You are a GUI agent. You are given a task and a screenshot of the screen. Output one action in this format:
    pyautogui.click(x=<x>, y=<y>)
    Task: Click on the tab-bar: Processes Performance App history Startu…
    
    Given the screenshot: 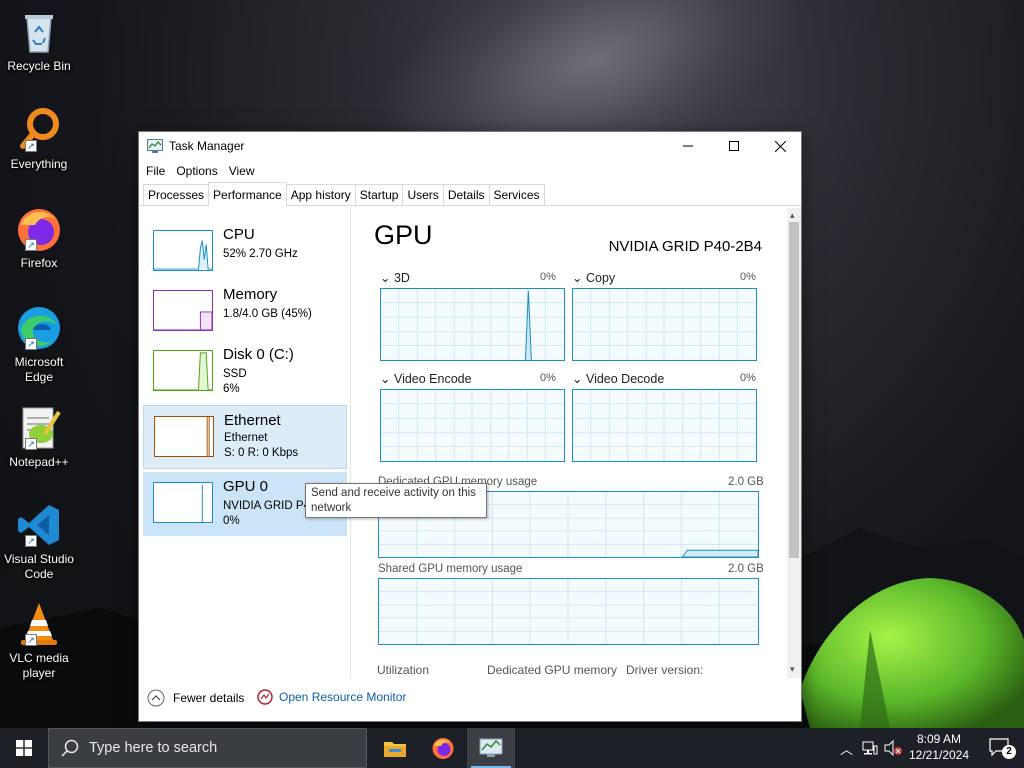 What is the action you would take?
    pyautogui.click(x=470, y=194)
    